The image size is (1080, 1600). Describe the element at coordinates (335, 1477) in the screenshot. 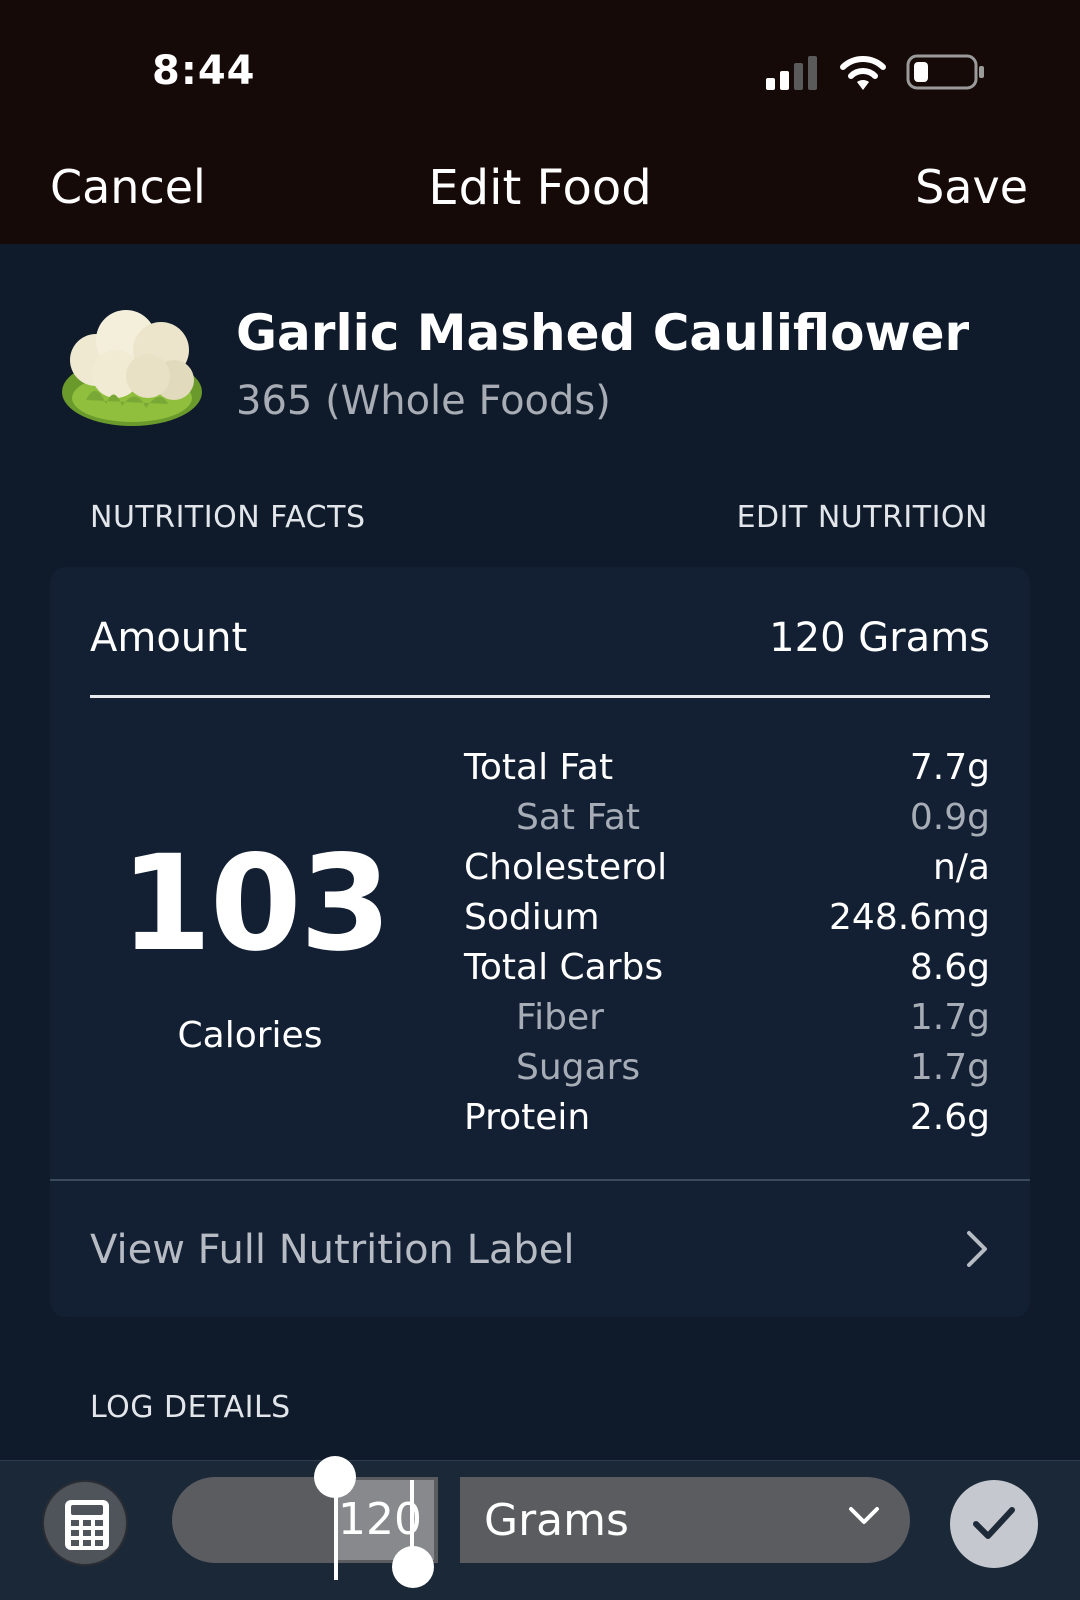

I see `selection-start-handle` at that location.